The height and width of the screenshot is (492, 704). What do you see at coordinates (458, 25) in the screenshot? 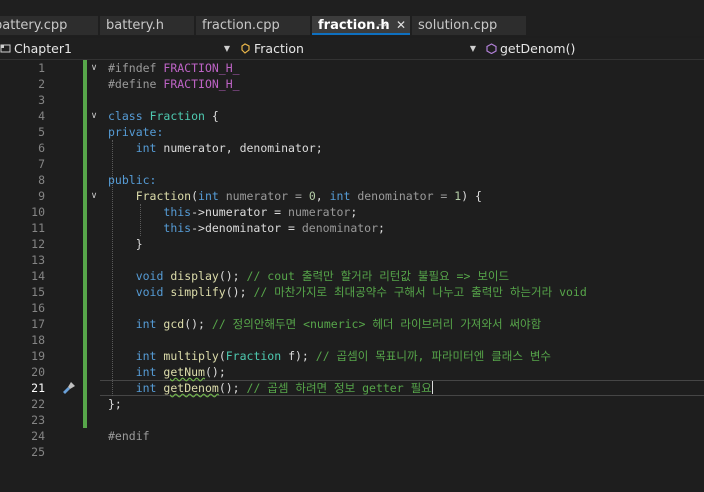
I see `tab-label: solution.cpp` at bounding box center [458, 25].